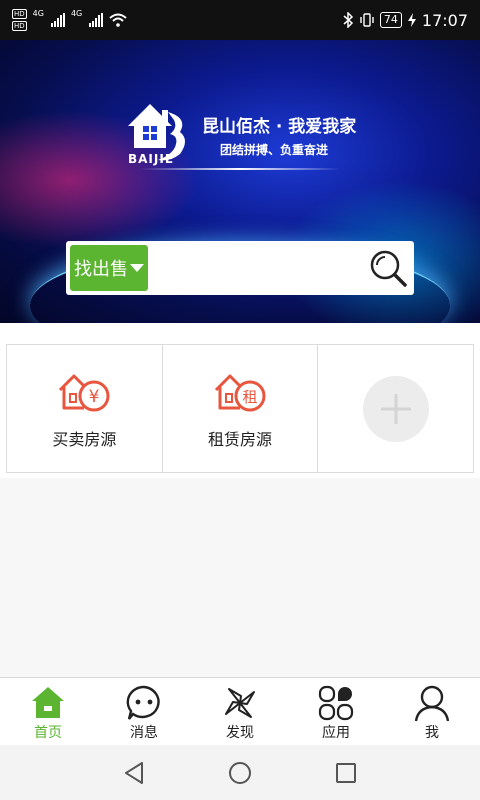 The height and width of the screenshot is (800, 480). What do you see at coordinates (144, 733) in the screenshot?
I see `tab-label: 消息` at bounding box center [144, 733].